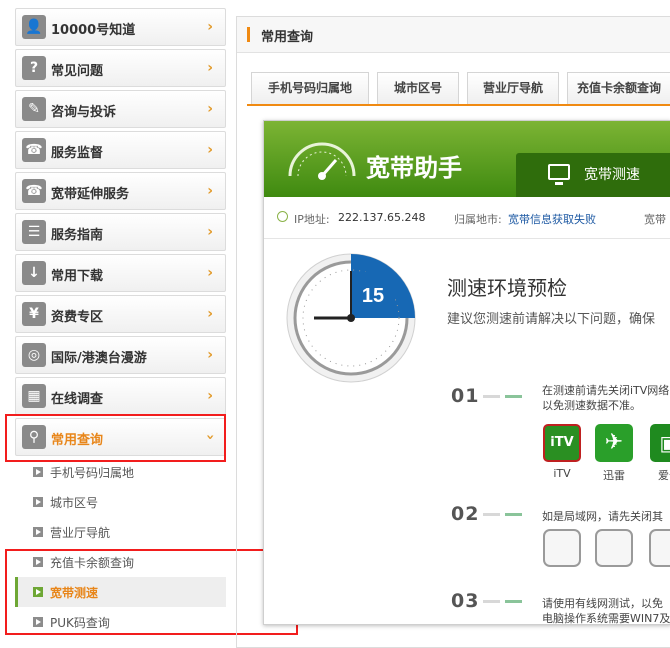  What do you see at coordinates (80, 533) in the screenshot?
I see `subitem-label: 营业厅导航` at bounding box center [80, 533].